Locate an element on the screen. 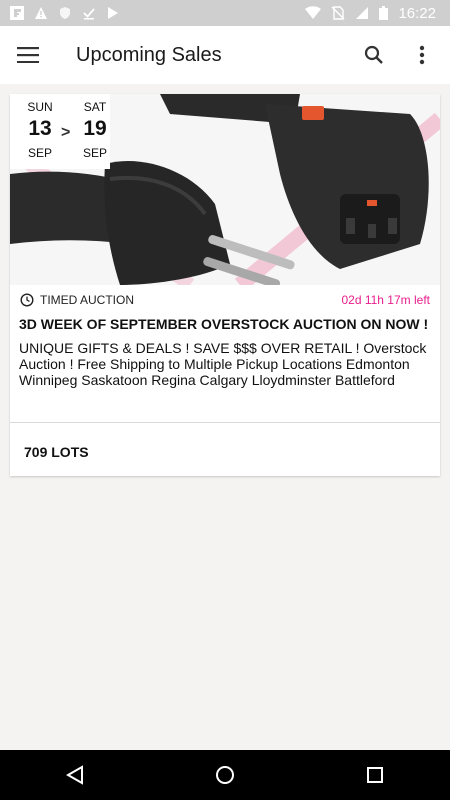 The image size is (450, 800). flipboard-icon is located at coordinates (17, 13).